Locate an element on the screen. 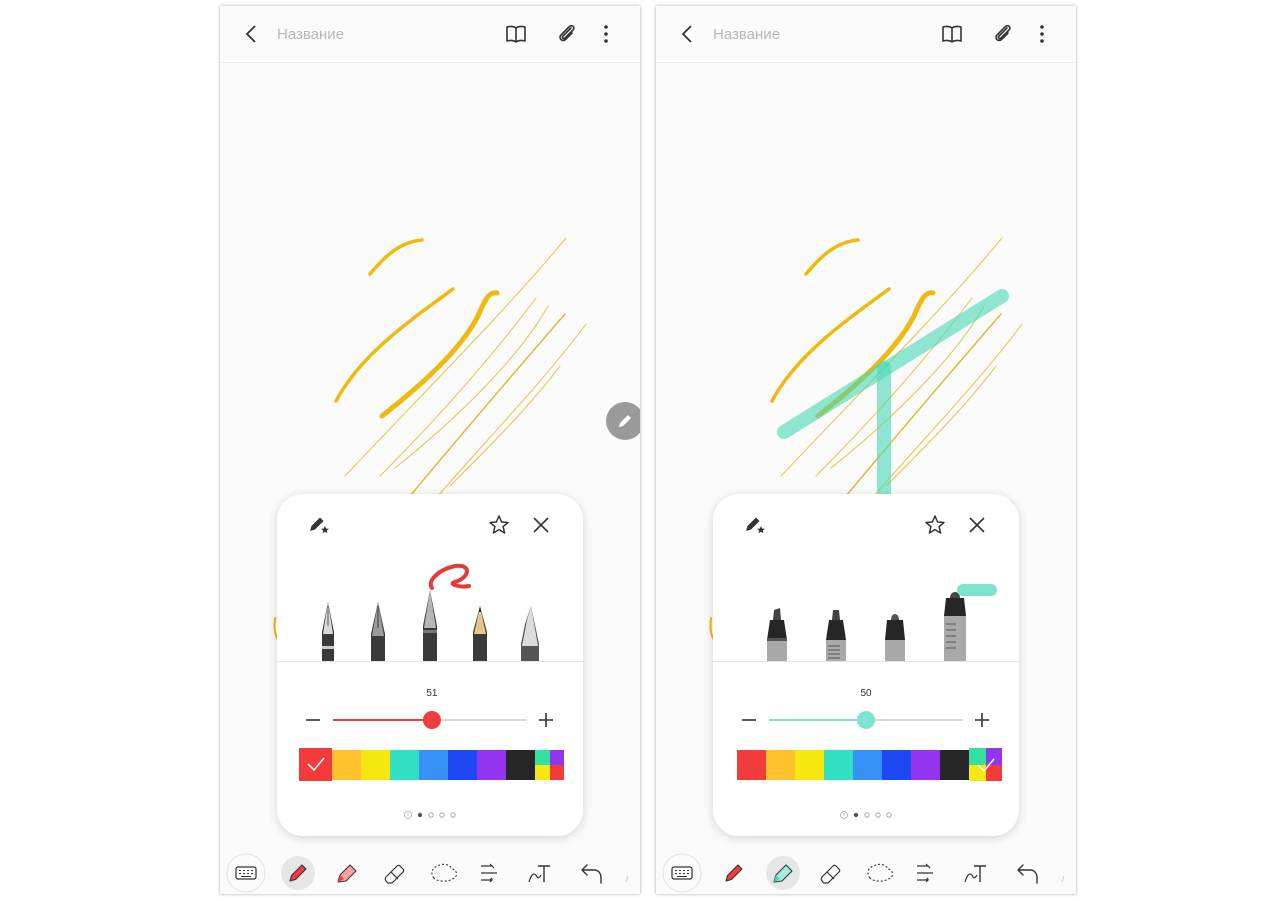 The height and width of the screenshot is (900, 1280). pen-settings-panel: 50 is located at coordinates (866, 665).